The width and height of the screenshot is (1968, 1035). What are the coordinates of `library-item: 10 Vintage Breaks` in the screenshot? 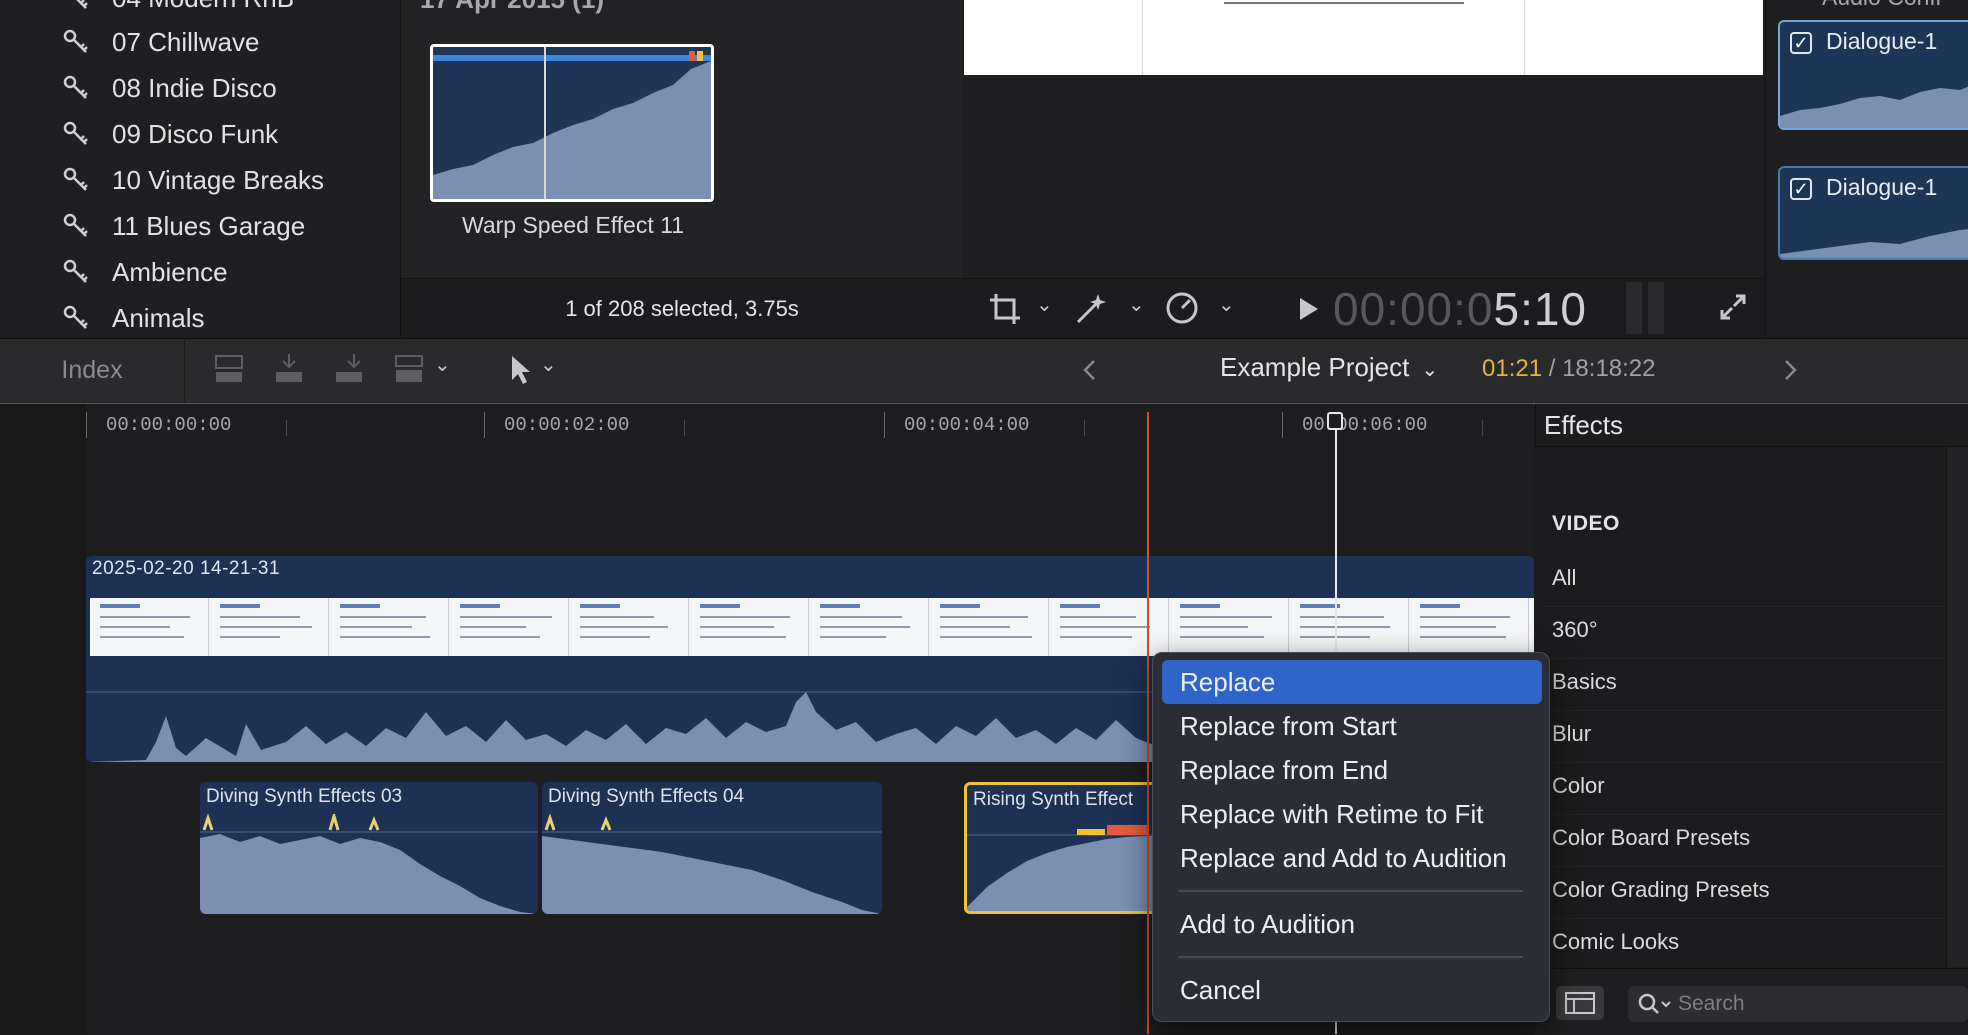 It's located at (193, 180).